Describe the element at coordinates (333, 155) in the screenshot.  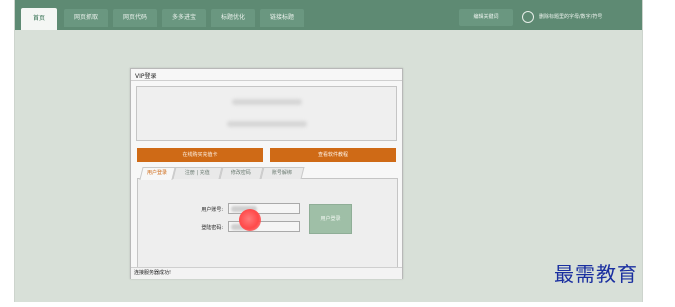
I see `tutorial-button: 查看软件教程` at that location.